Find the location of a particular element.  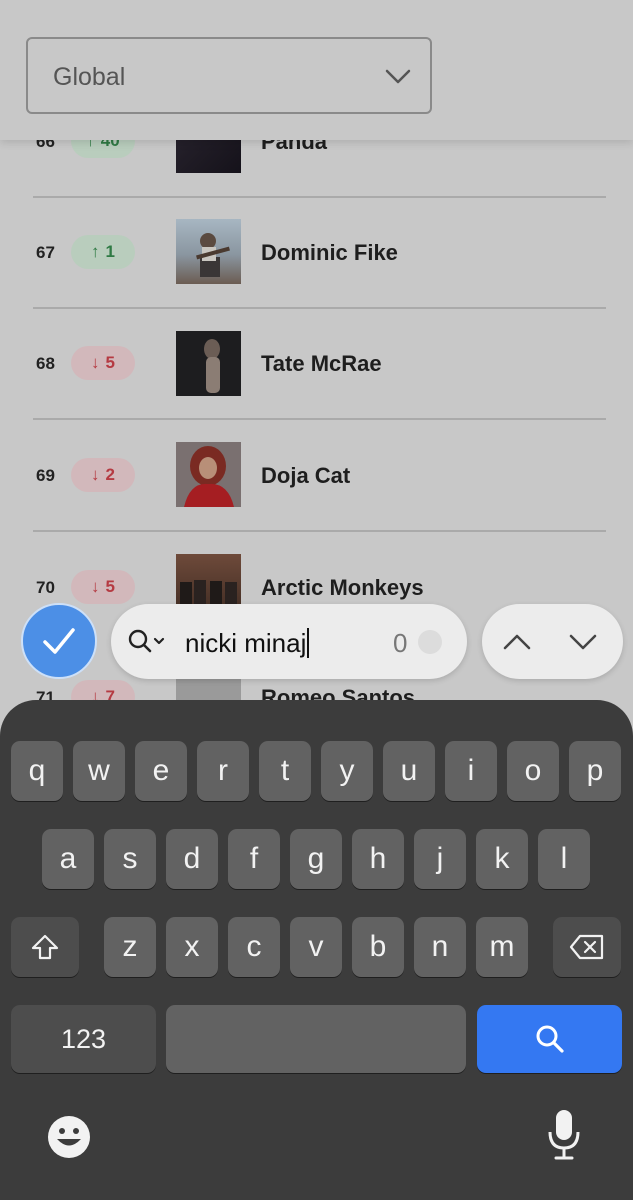

artist-name: Doja Cat is located at coordinates (306, 475).